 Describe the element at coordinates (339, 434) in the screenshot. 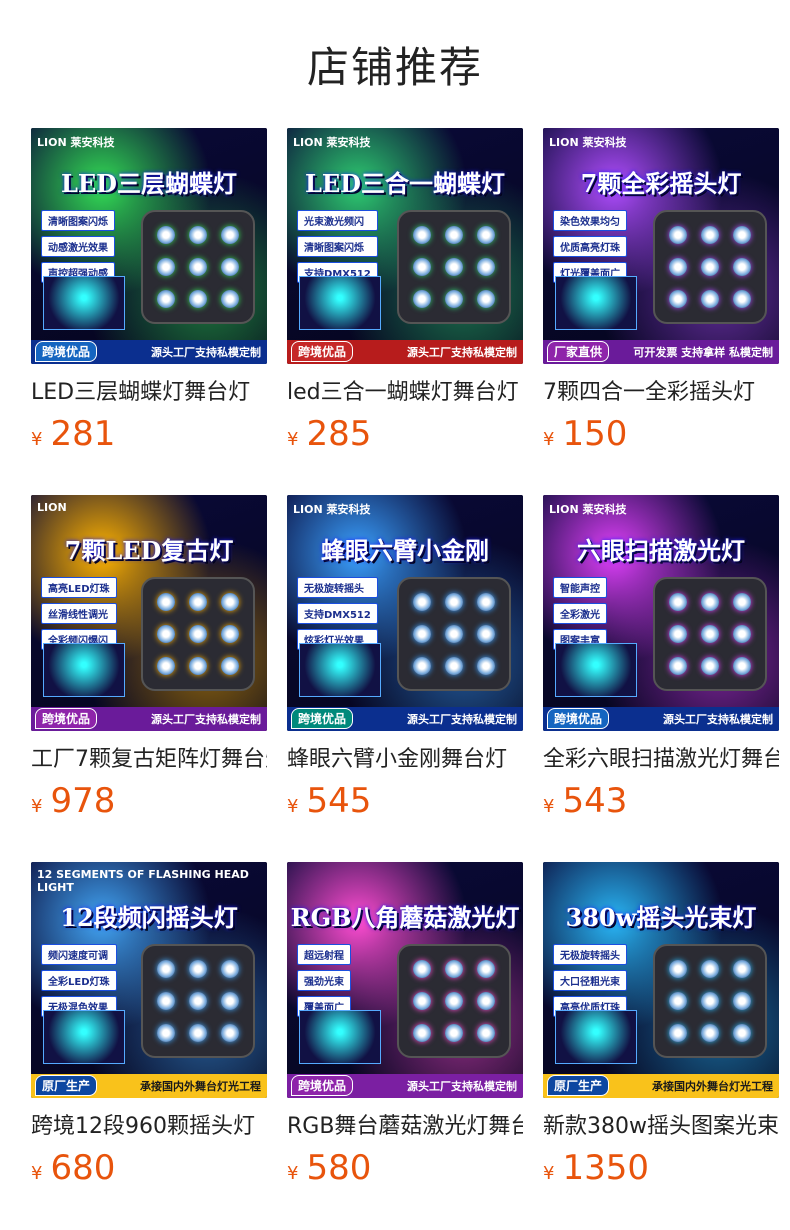

I see `price-value: 285` at that location.